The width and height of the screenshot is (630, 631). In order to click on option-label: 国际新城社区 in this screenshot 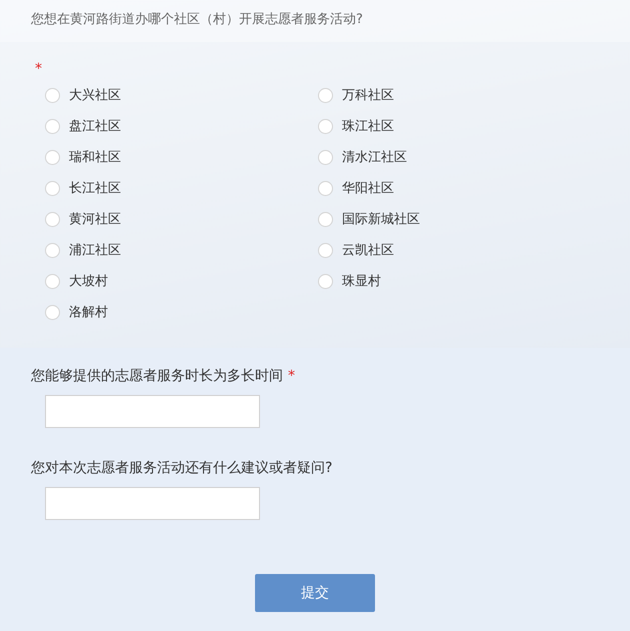, I will do `click(381, 219)`.